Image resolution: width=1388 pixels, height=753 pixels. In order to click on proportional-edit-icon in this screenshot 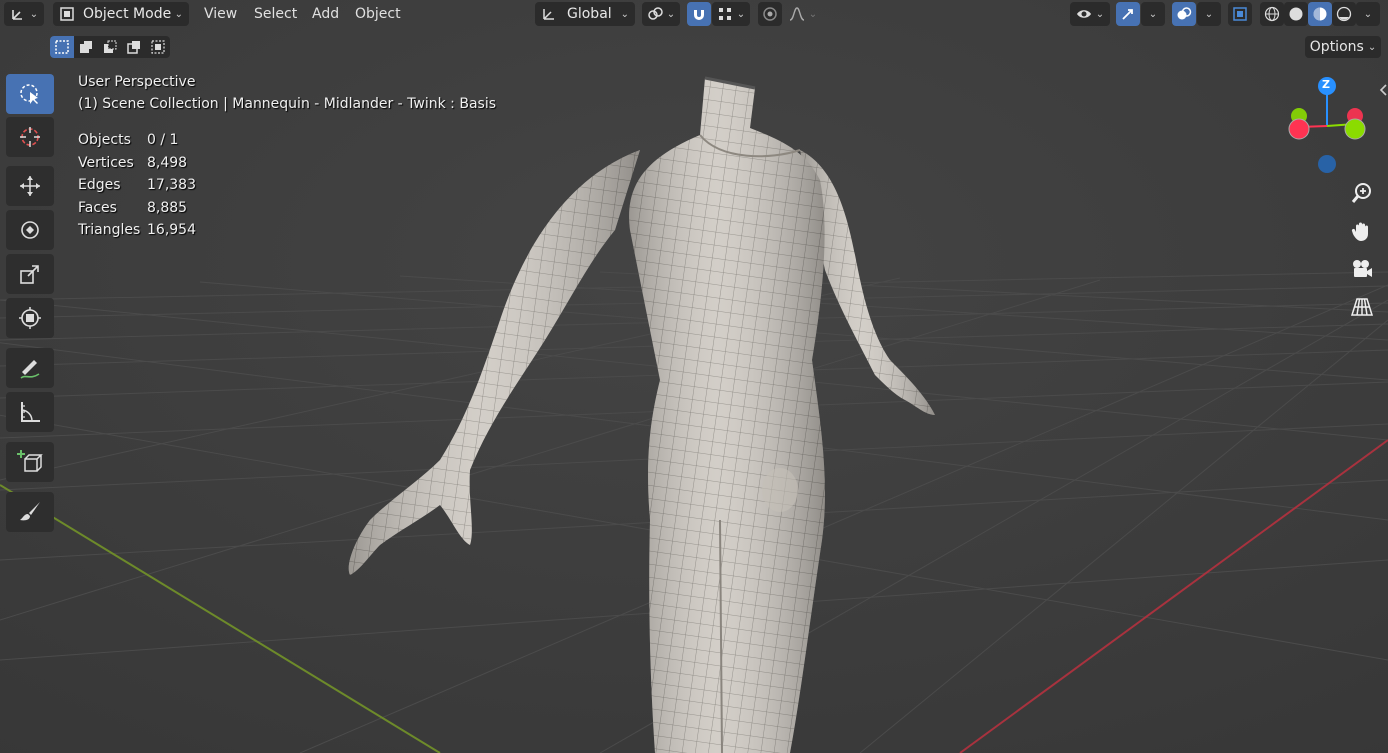, I will do `click(770, 14)`.